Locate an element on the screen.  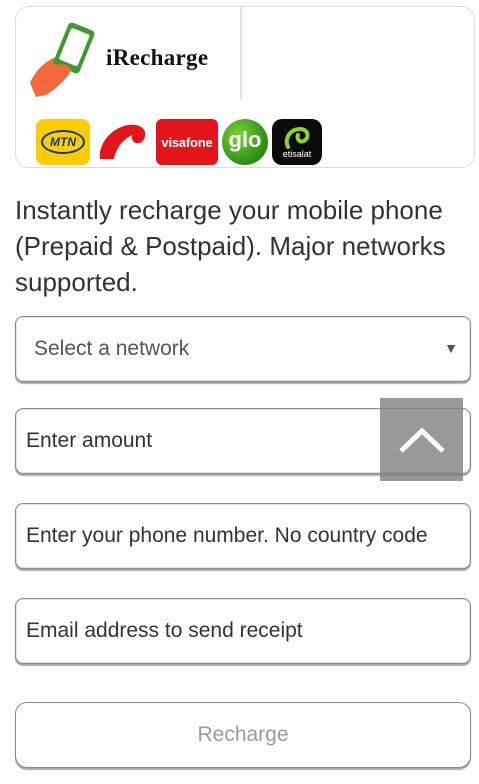
glo-logo-icon: glo is located at coordinates (245, 142).